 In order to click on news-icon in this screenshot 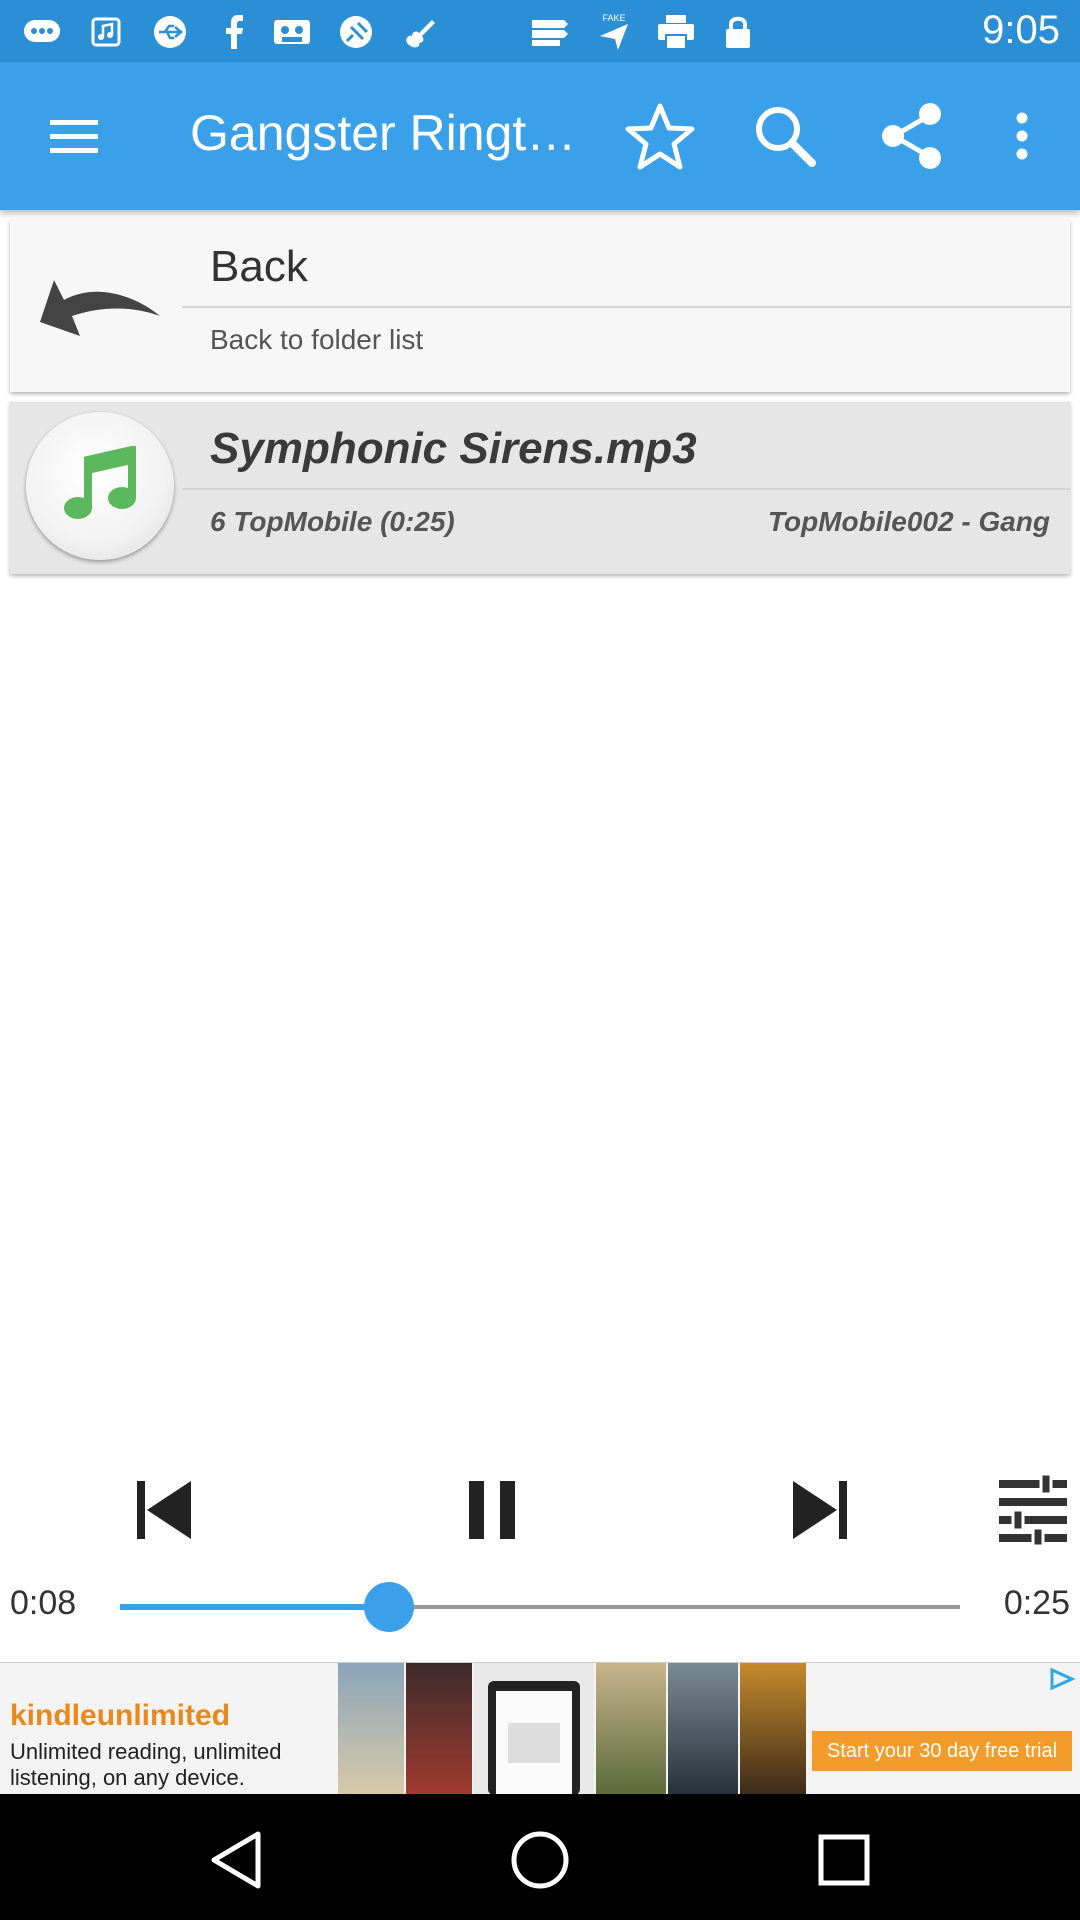, I will do `click(550, 32)`.